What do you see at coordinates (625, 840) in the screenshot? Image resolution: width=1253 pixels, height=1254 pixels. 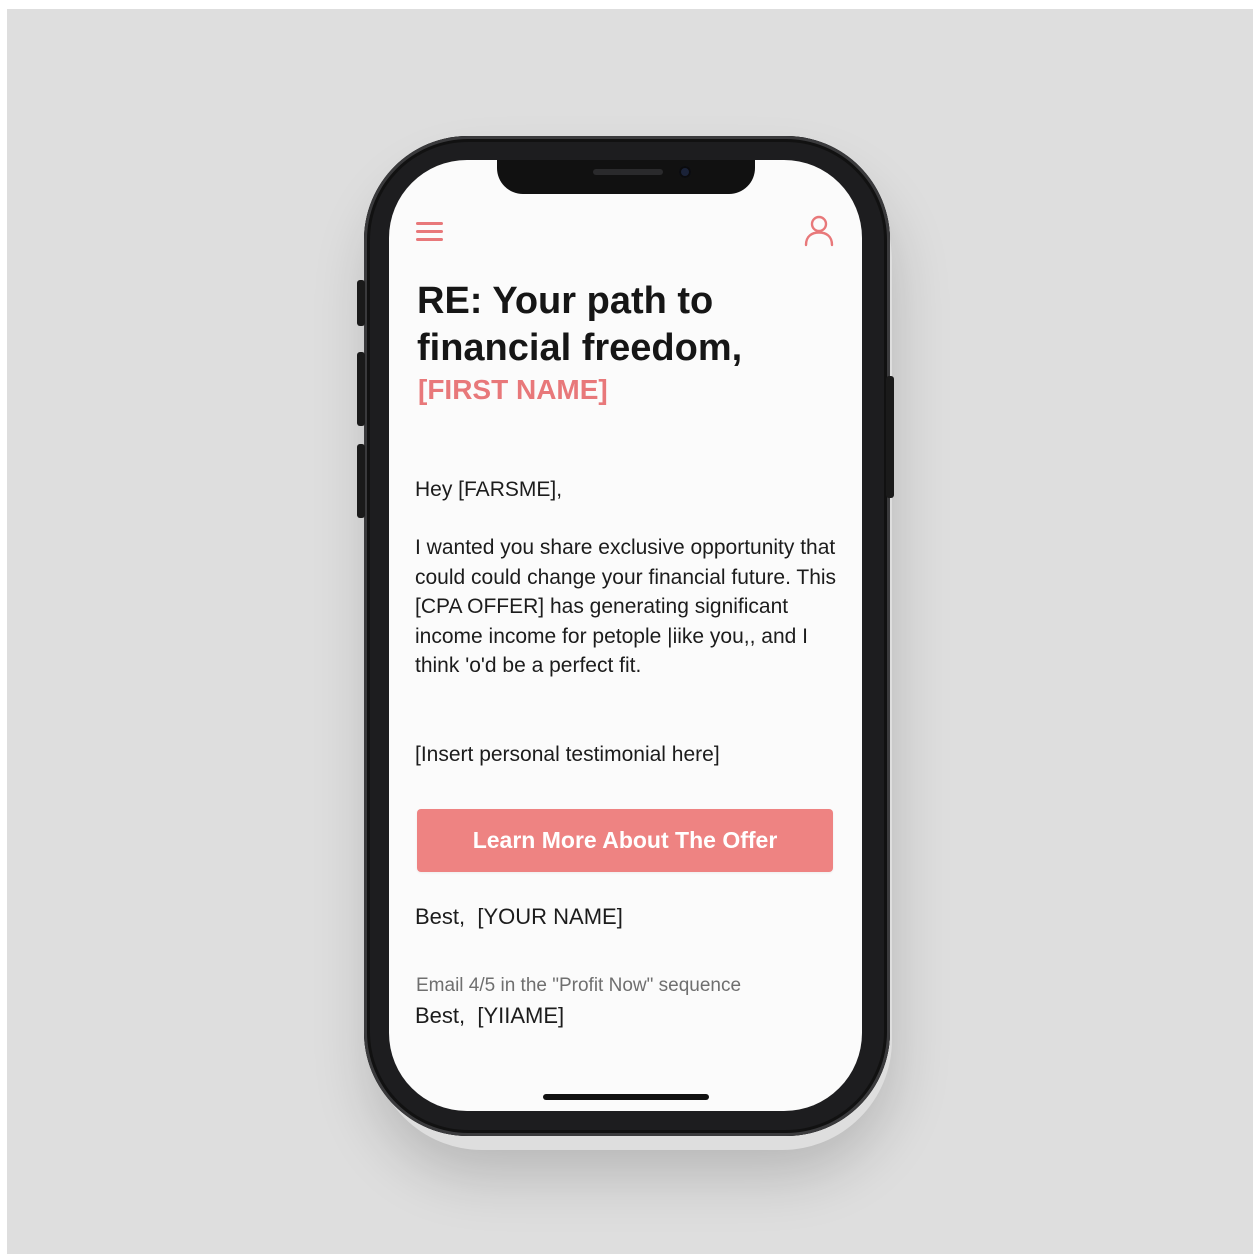 I see `learn-more-button: Learn More About The Offer` at bounding box center [625, 840].